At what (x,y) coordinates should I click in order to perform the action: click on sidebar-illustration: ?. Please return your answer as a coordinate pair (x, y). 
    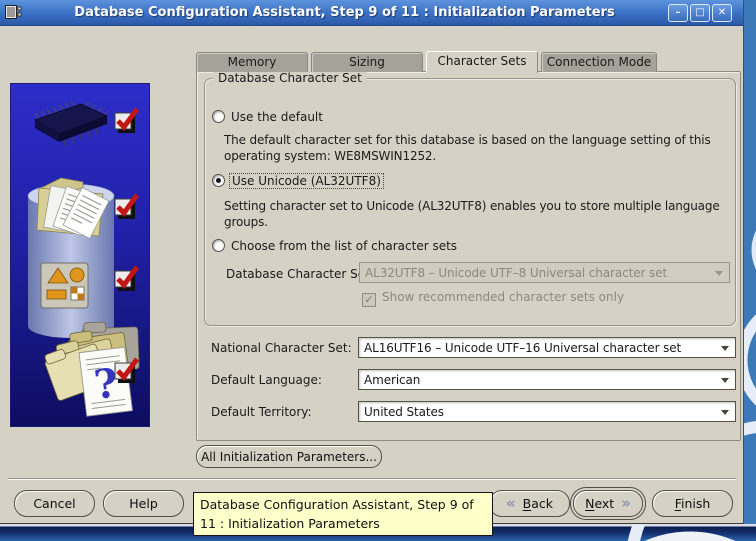
    Looking at the image, I should click on (80, 255).